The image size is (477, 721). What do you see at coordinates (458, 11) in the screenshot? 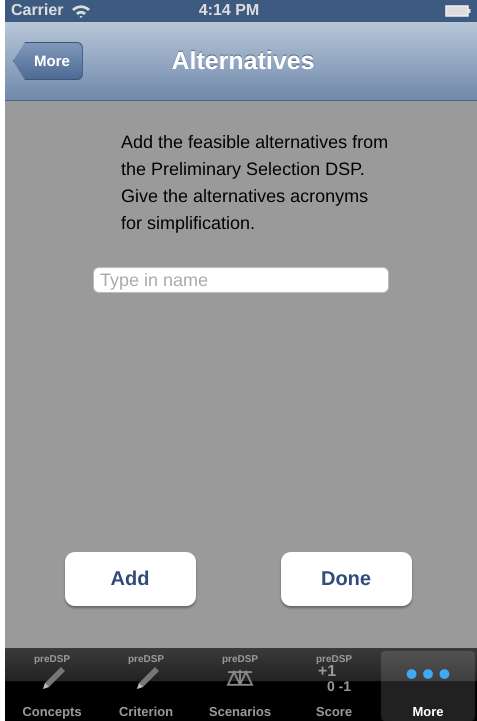
I see `battery-icon` at bounding box center [458, 11].